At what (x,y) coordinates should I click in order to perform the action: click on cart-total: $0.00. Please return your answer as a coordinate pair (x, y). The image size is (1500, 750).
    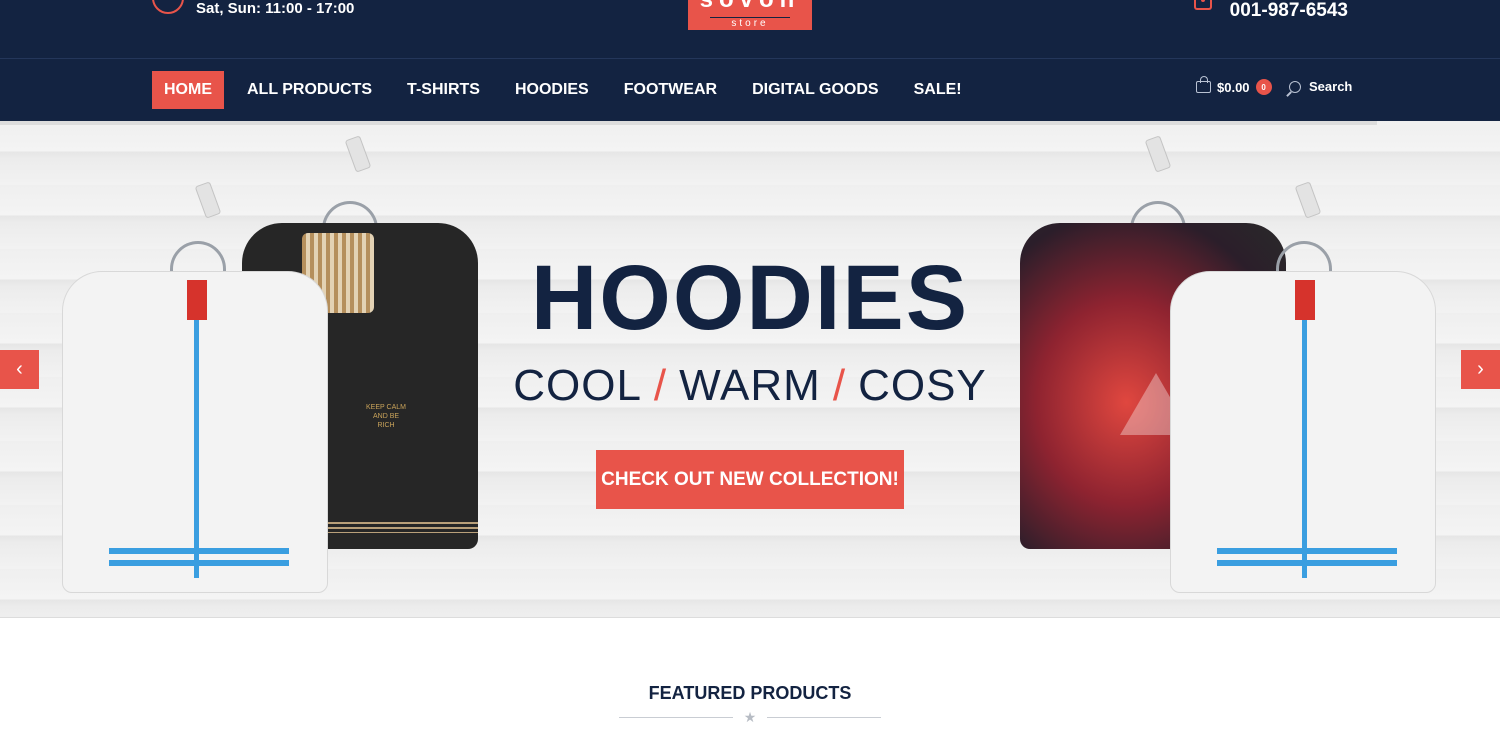
    Looking at the image, I should click on (1233, 87).